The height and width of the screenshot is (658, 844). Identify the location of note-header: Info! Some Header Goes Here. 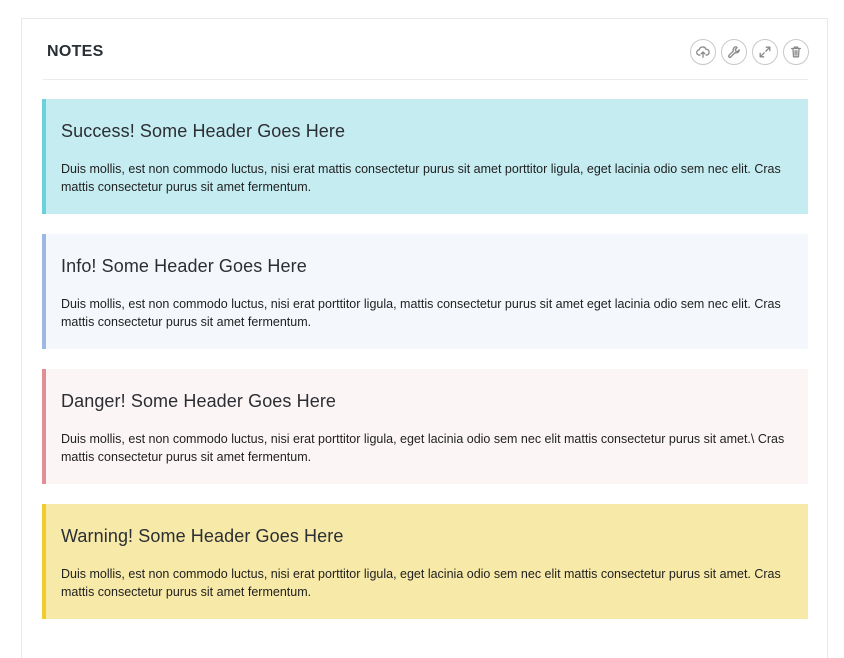
(184, 266).